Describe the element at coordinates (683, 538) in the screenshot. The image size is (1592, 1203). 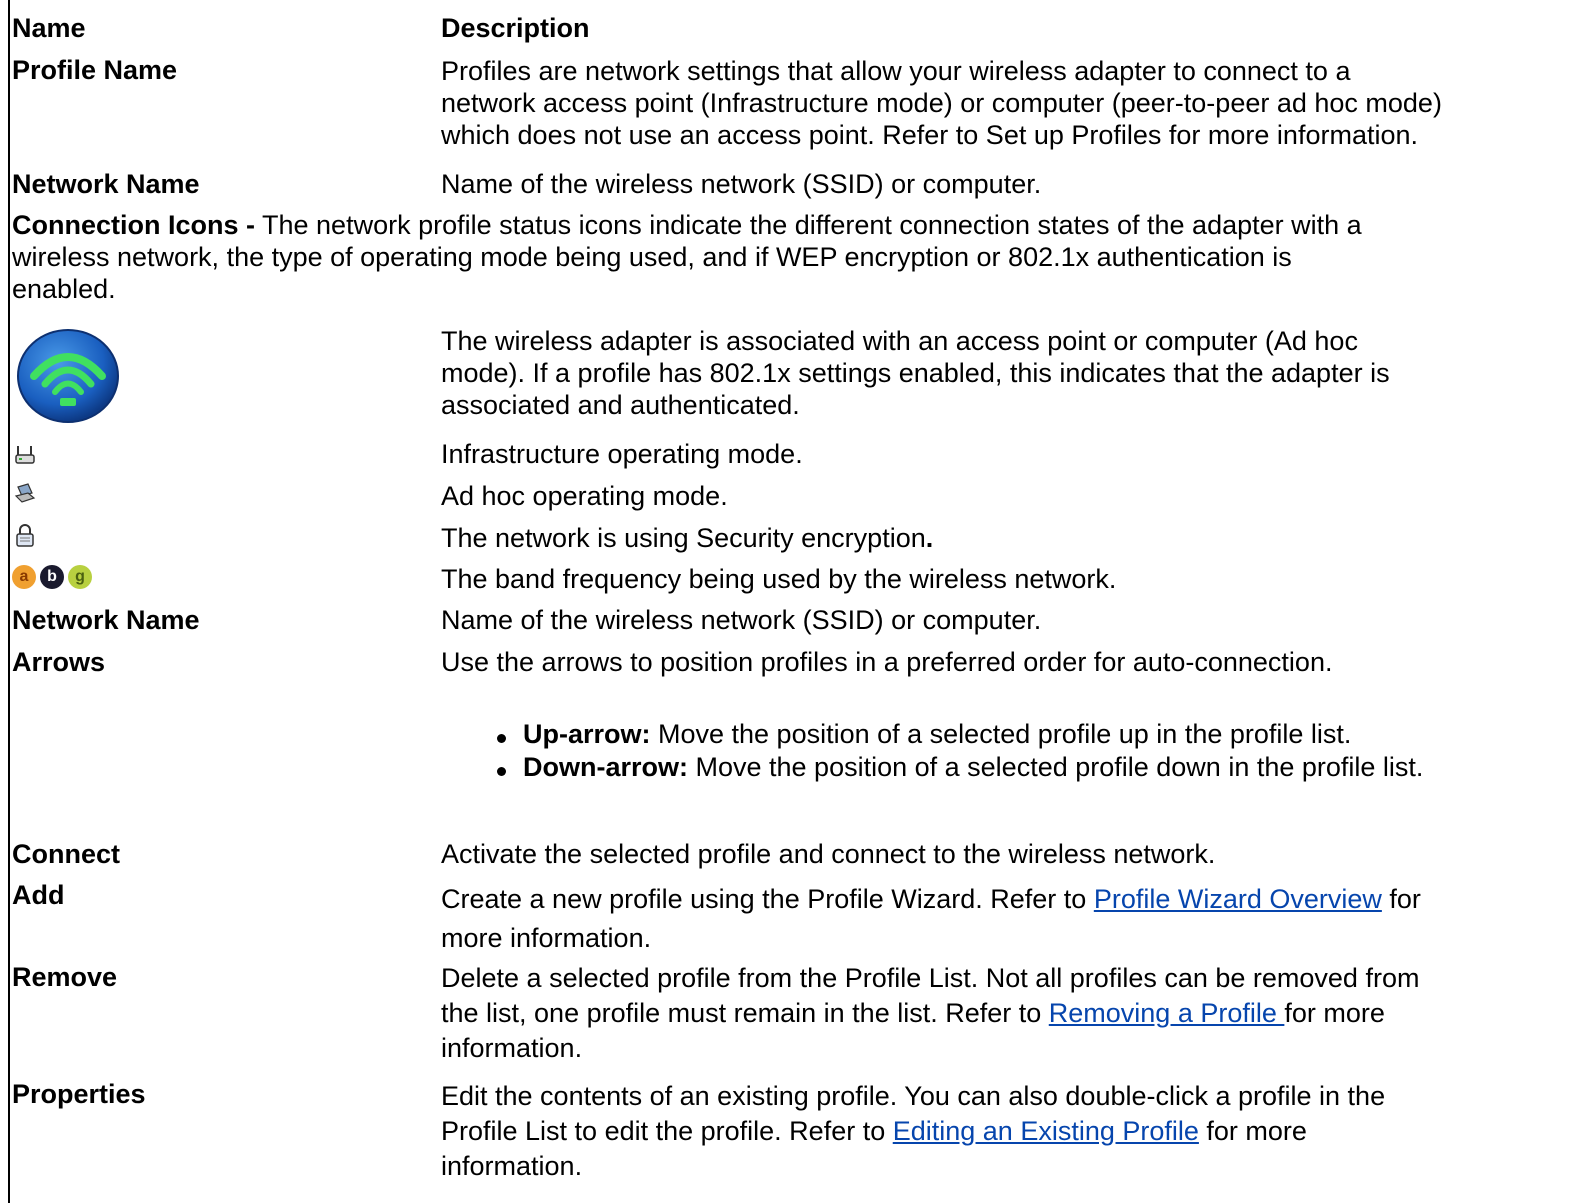
I see `desc-text: The network is using Security encryption` at that location.